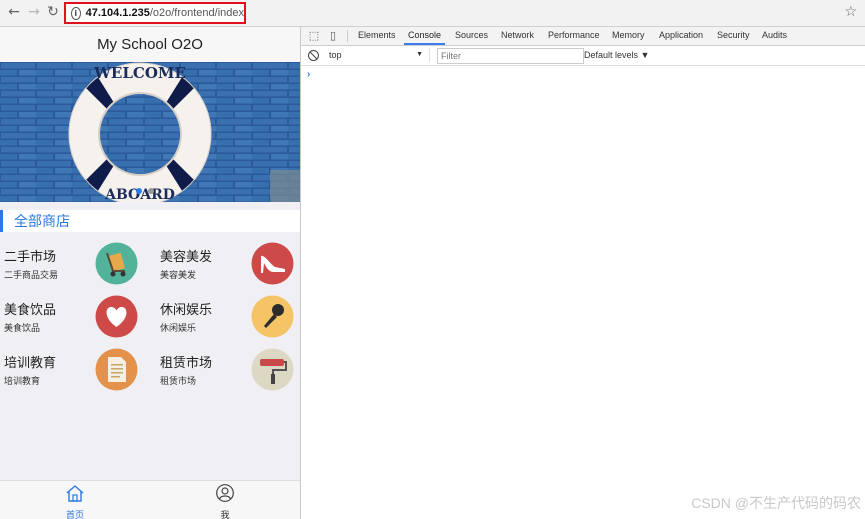 This screenshot has width=865, height=519. Describe the element at coordinates (116, 369) in the screenshot. I see `document-icon` at that location.